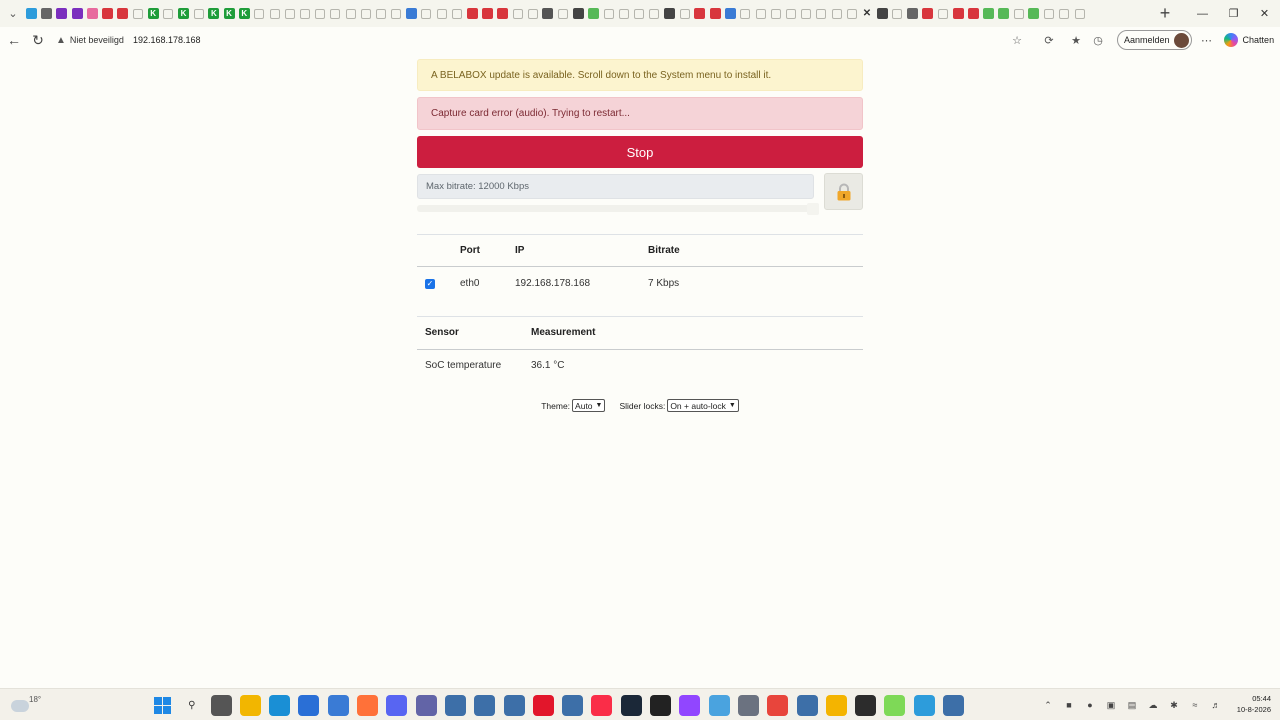  Describe the element at coordinates (1098, 40) in the screenshot. I see `history-icon: ◷` at that location.